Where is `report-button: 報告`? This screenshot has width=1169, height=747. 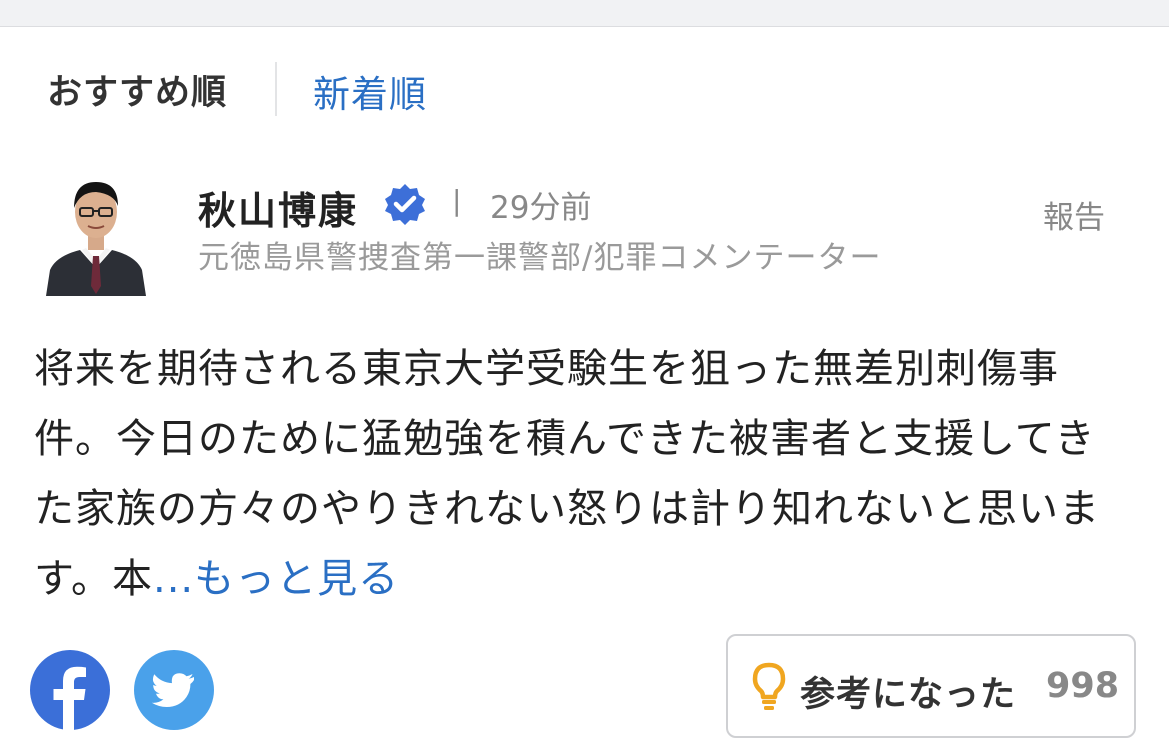
report-button: 報告 is located at coordinates (1074, 214).